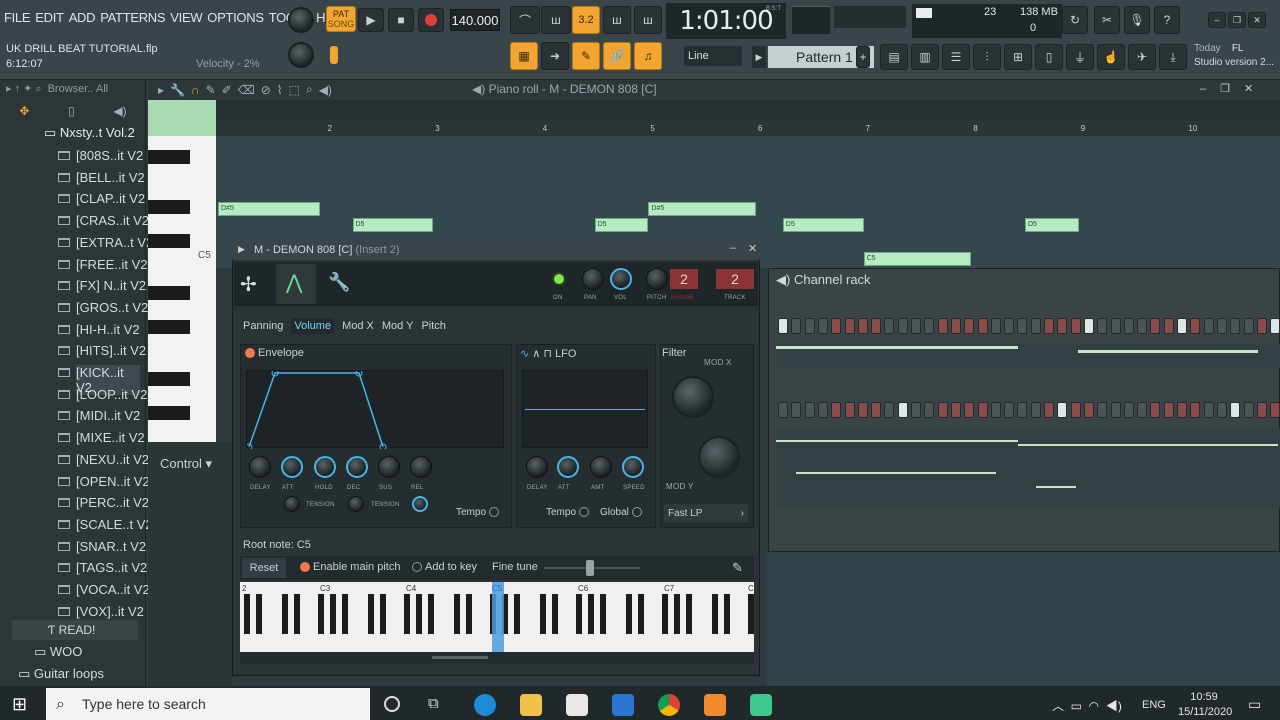  I want to click on step-edit-button: ш, so click(617, 20).